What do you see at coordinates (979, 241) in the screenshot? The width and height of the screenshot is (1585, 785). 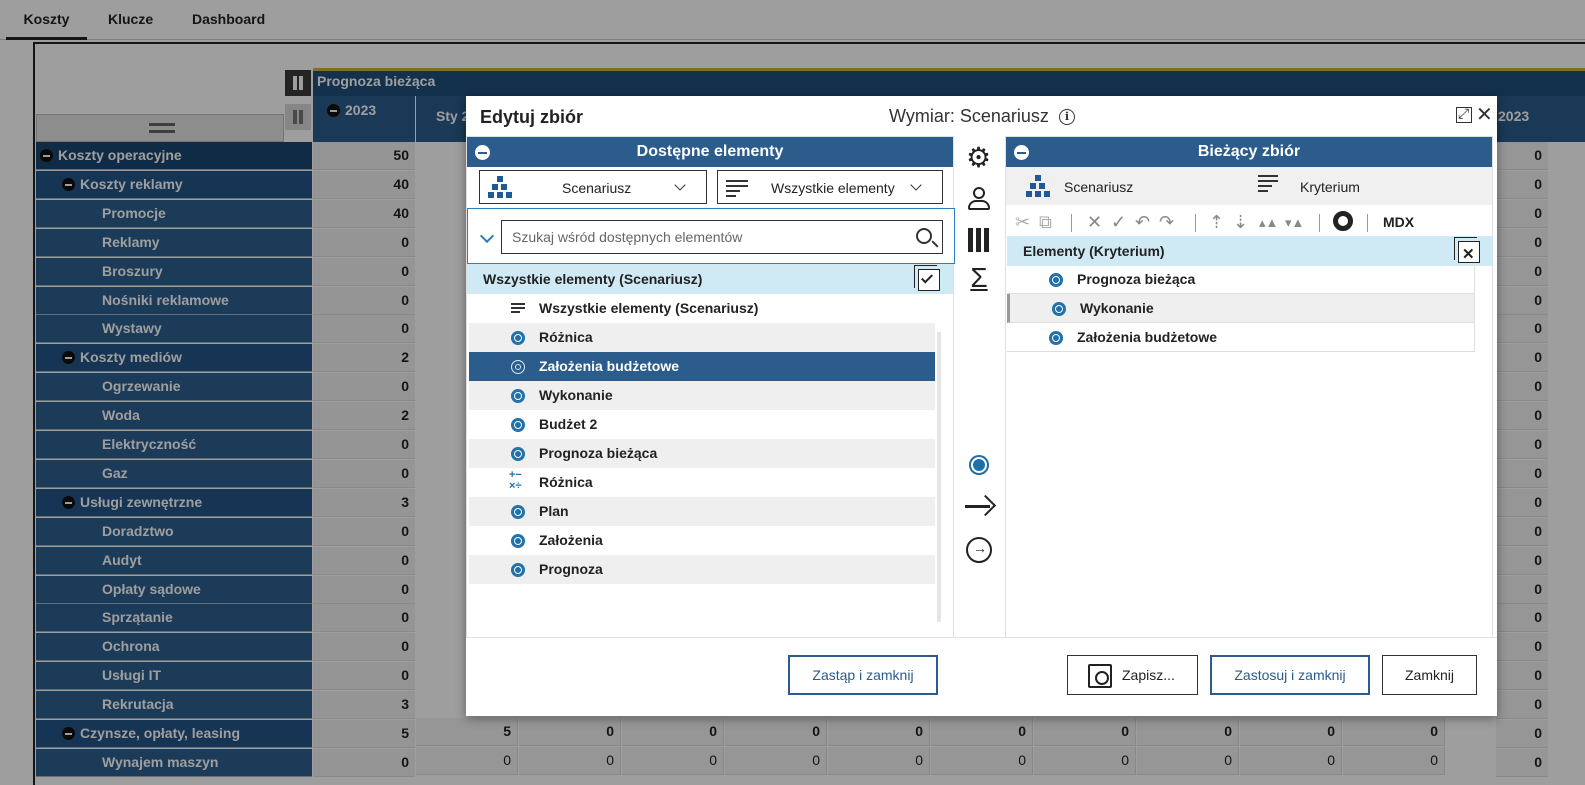 I see `columns-icon` at bounding box center [979, 241].